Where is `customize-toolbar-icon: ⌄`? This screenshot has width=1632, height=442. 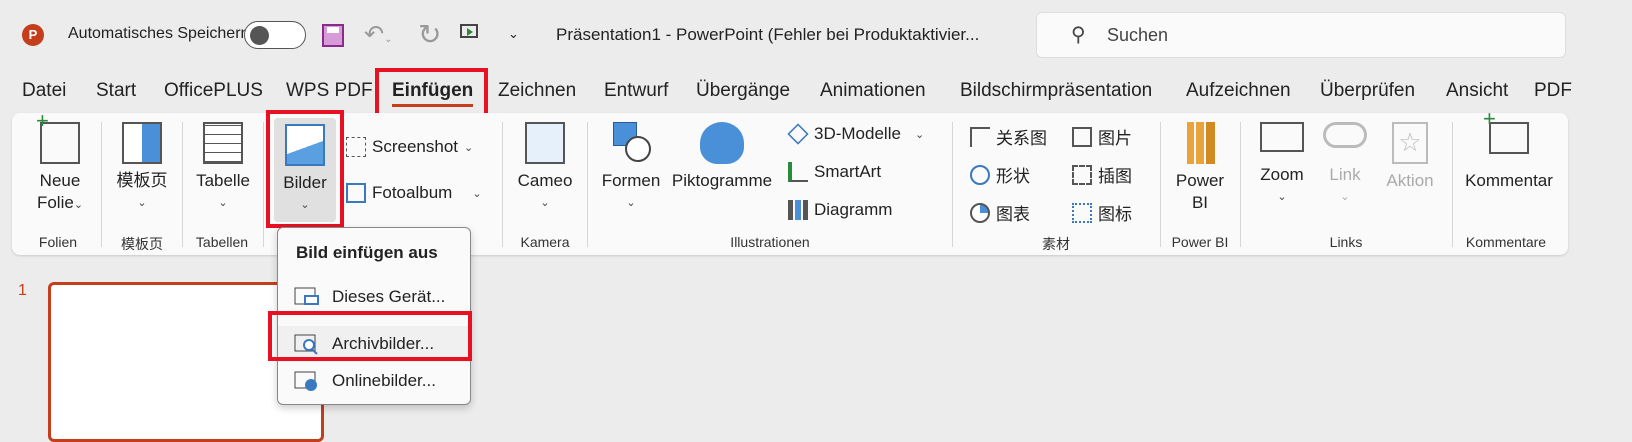 customize-toolbar-icon: ⌄ is located at coordinates (513, 34).